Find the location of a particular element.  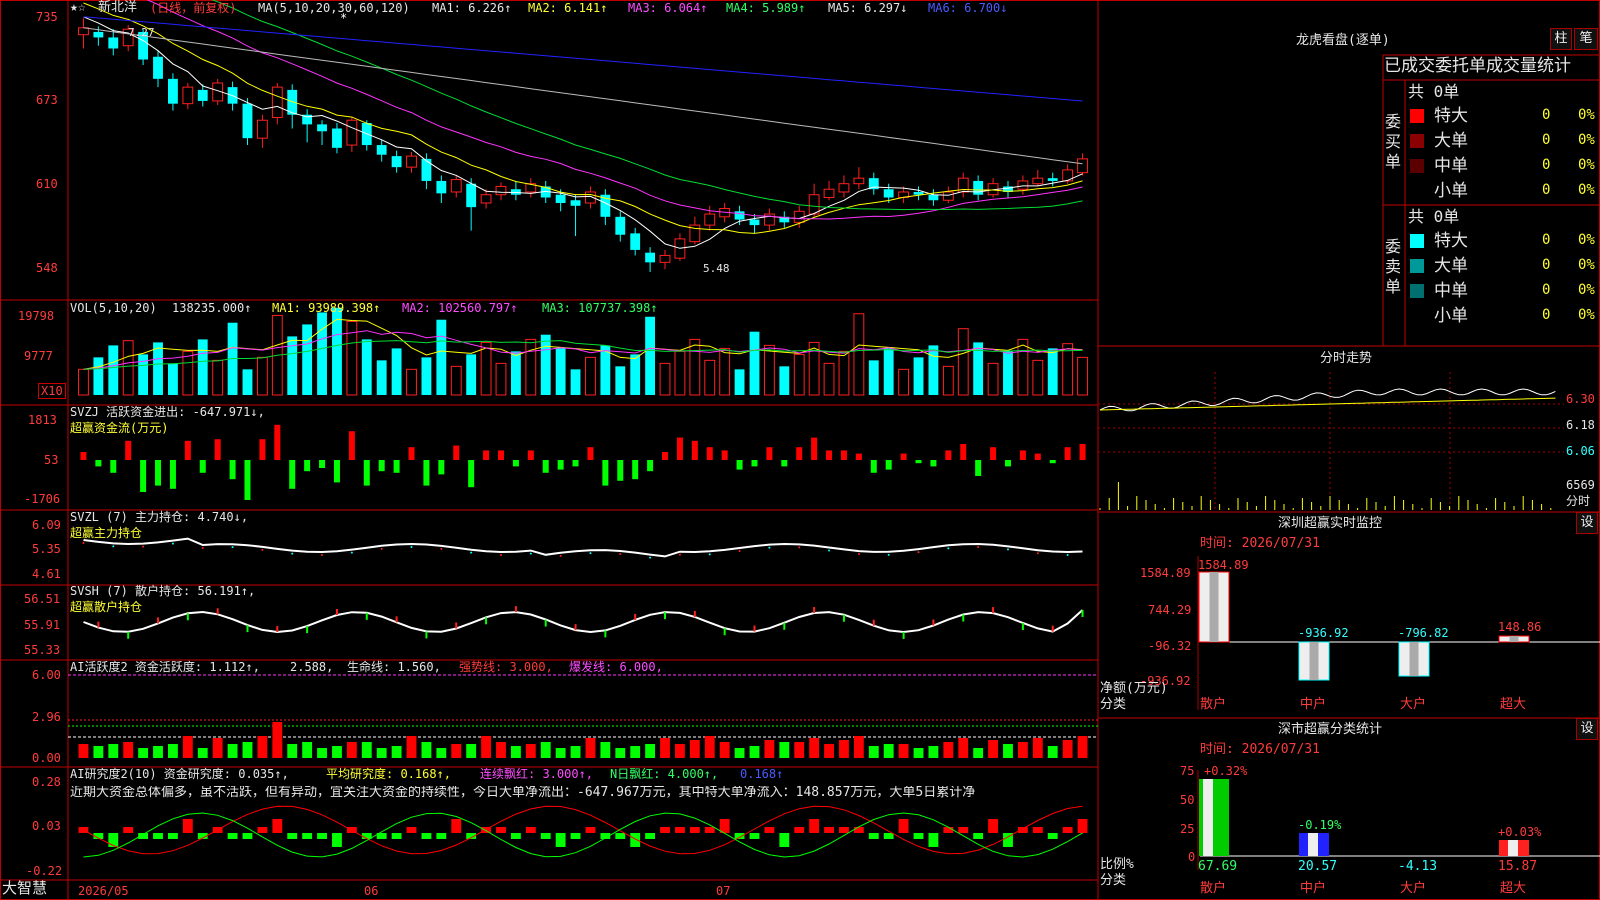

sz-class-title: 深市超赢分类统计 is located at coordinates (1330, 729).